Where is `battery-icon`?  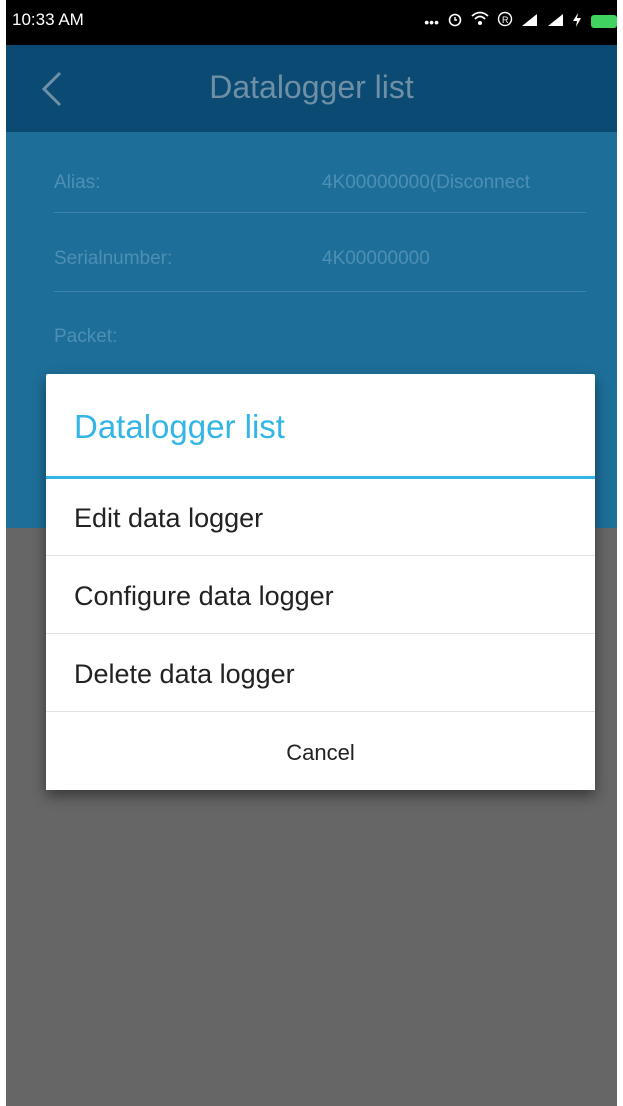
battery-icon is located at coordinates (604, 21).